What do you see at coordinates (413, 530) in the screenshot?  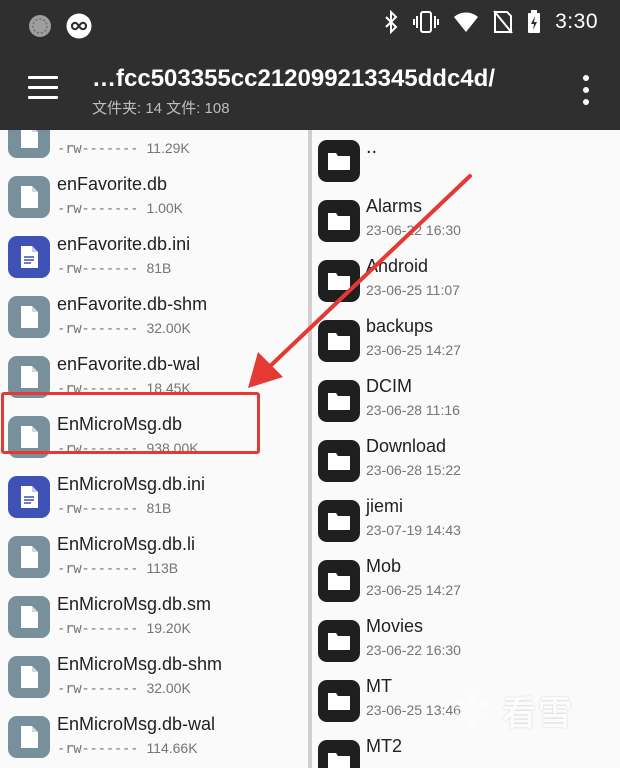 I see `folder-date: 23-07-19 14:43` at bounding box center [413, 530].